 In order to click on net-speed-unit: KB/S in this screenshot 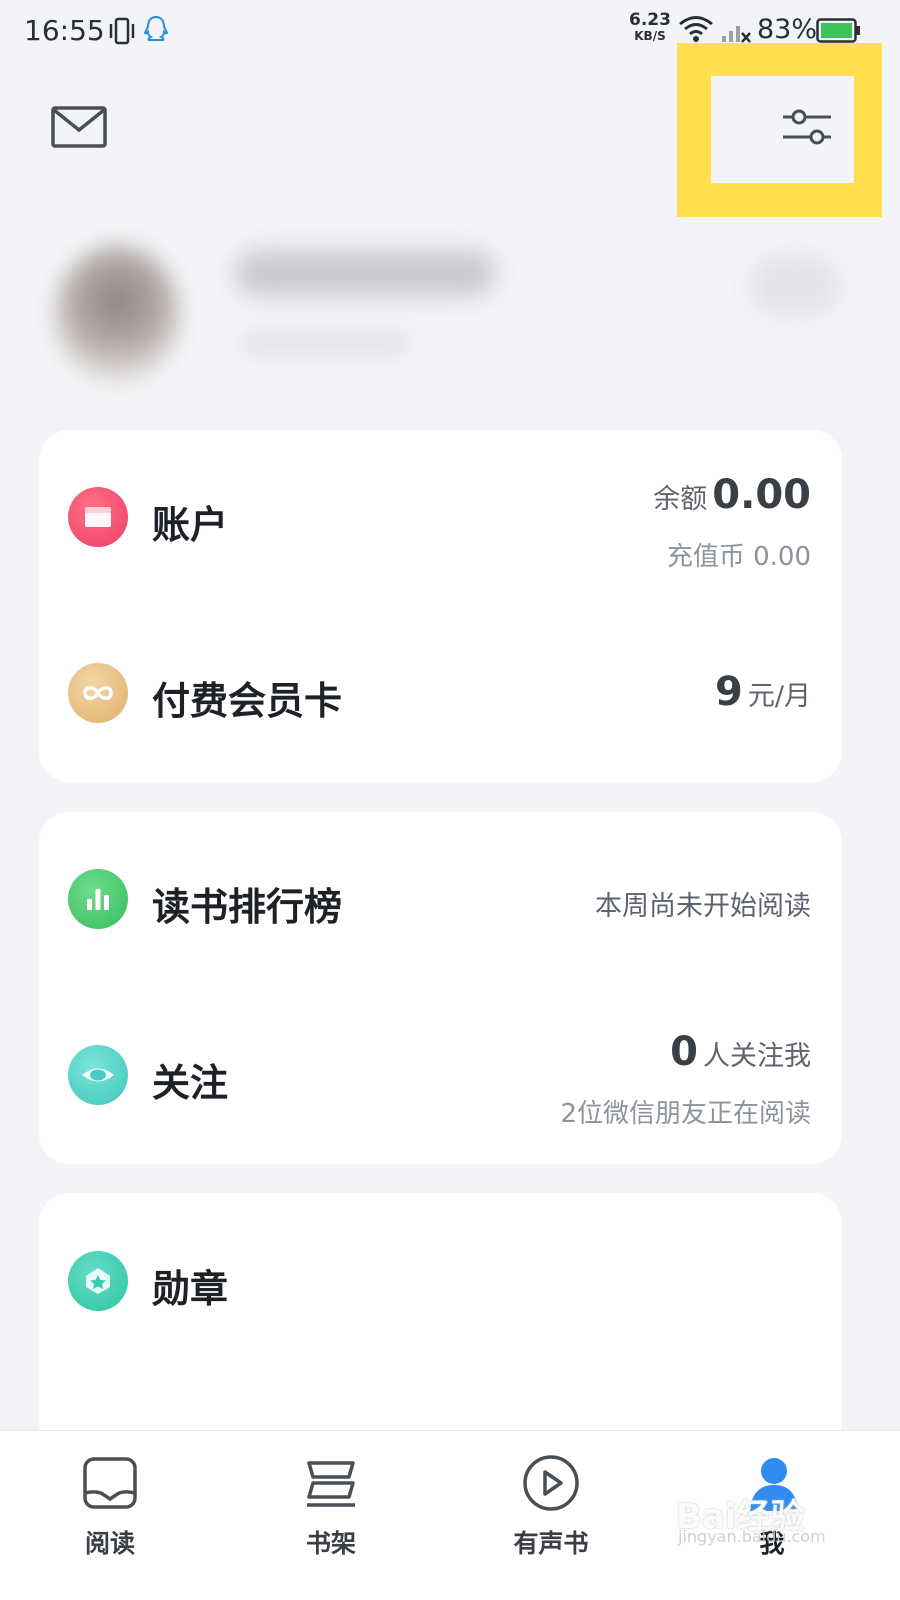, I will do `click(650, 36)`.